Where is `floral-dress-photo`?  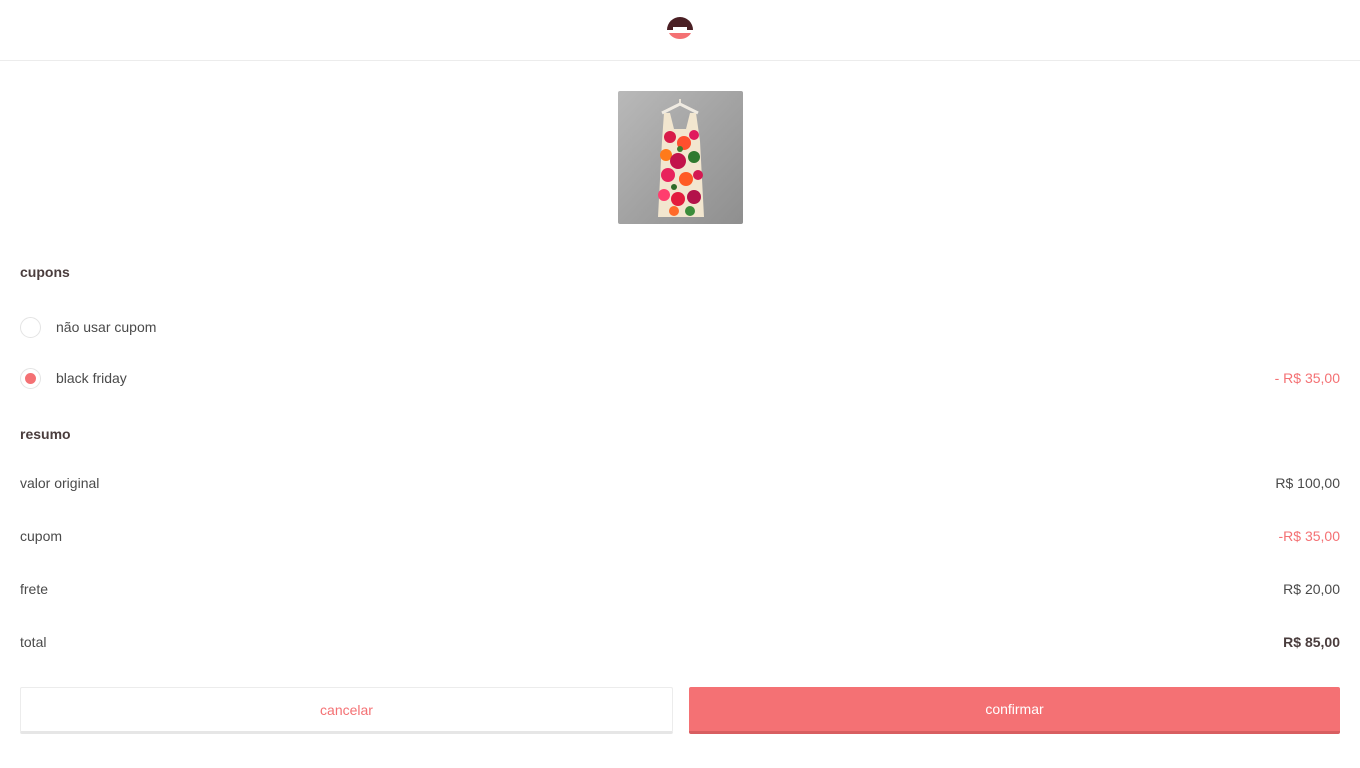
floral-dress-photo is located at coordinates (680, 157).